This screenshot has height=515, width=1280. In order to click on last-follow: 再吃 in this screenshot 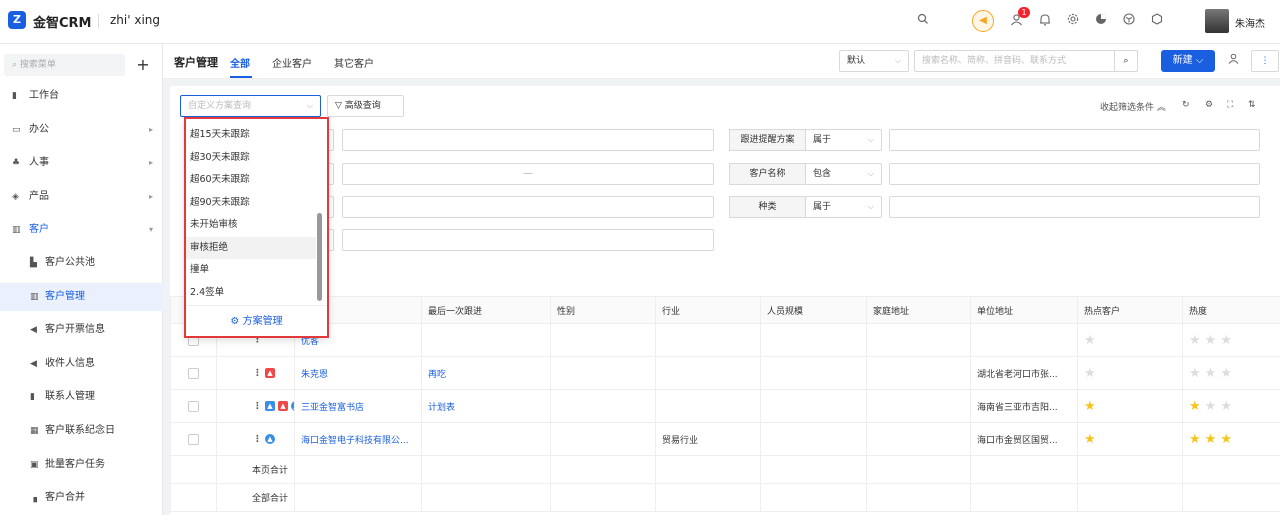, I will do `click(486, 373)`.